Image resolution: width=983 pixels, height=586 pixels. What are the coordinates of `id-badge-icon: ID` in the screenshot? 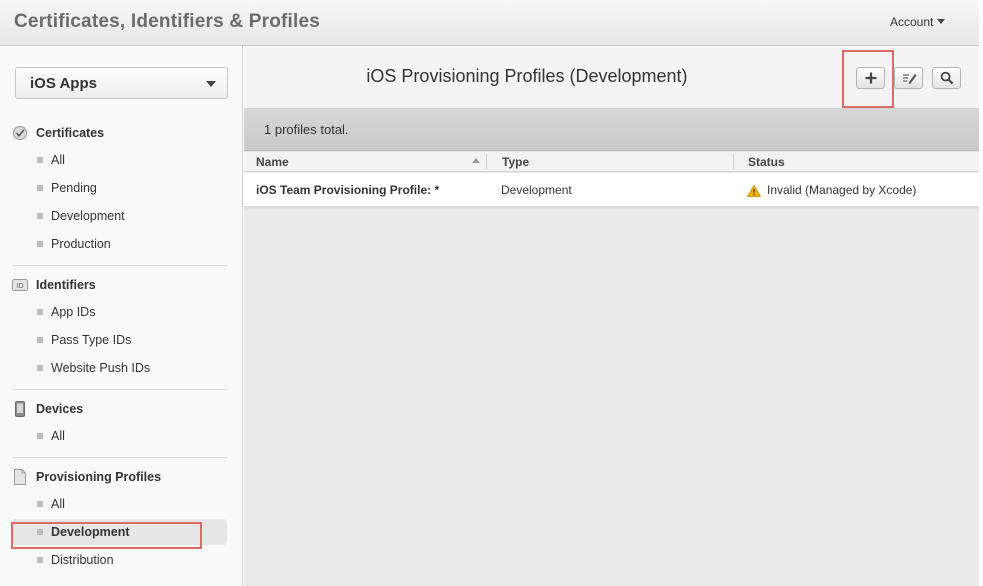 It's located at (20, 285).